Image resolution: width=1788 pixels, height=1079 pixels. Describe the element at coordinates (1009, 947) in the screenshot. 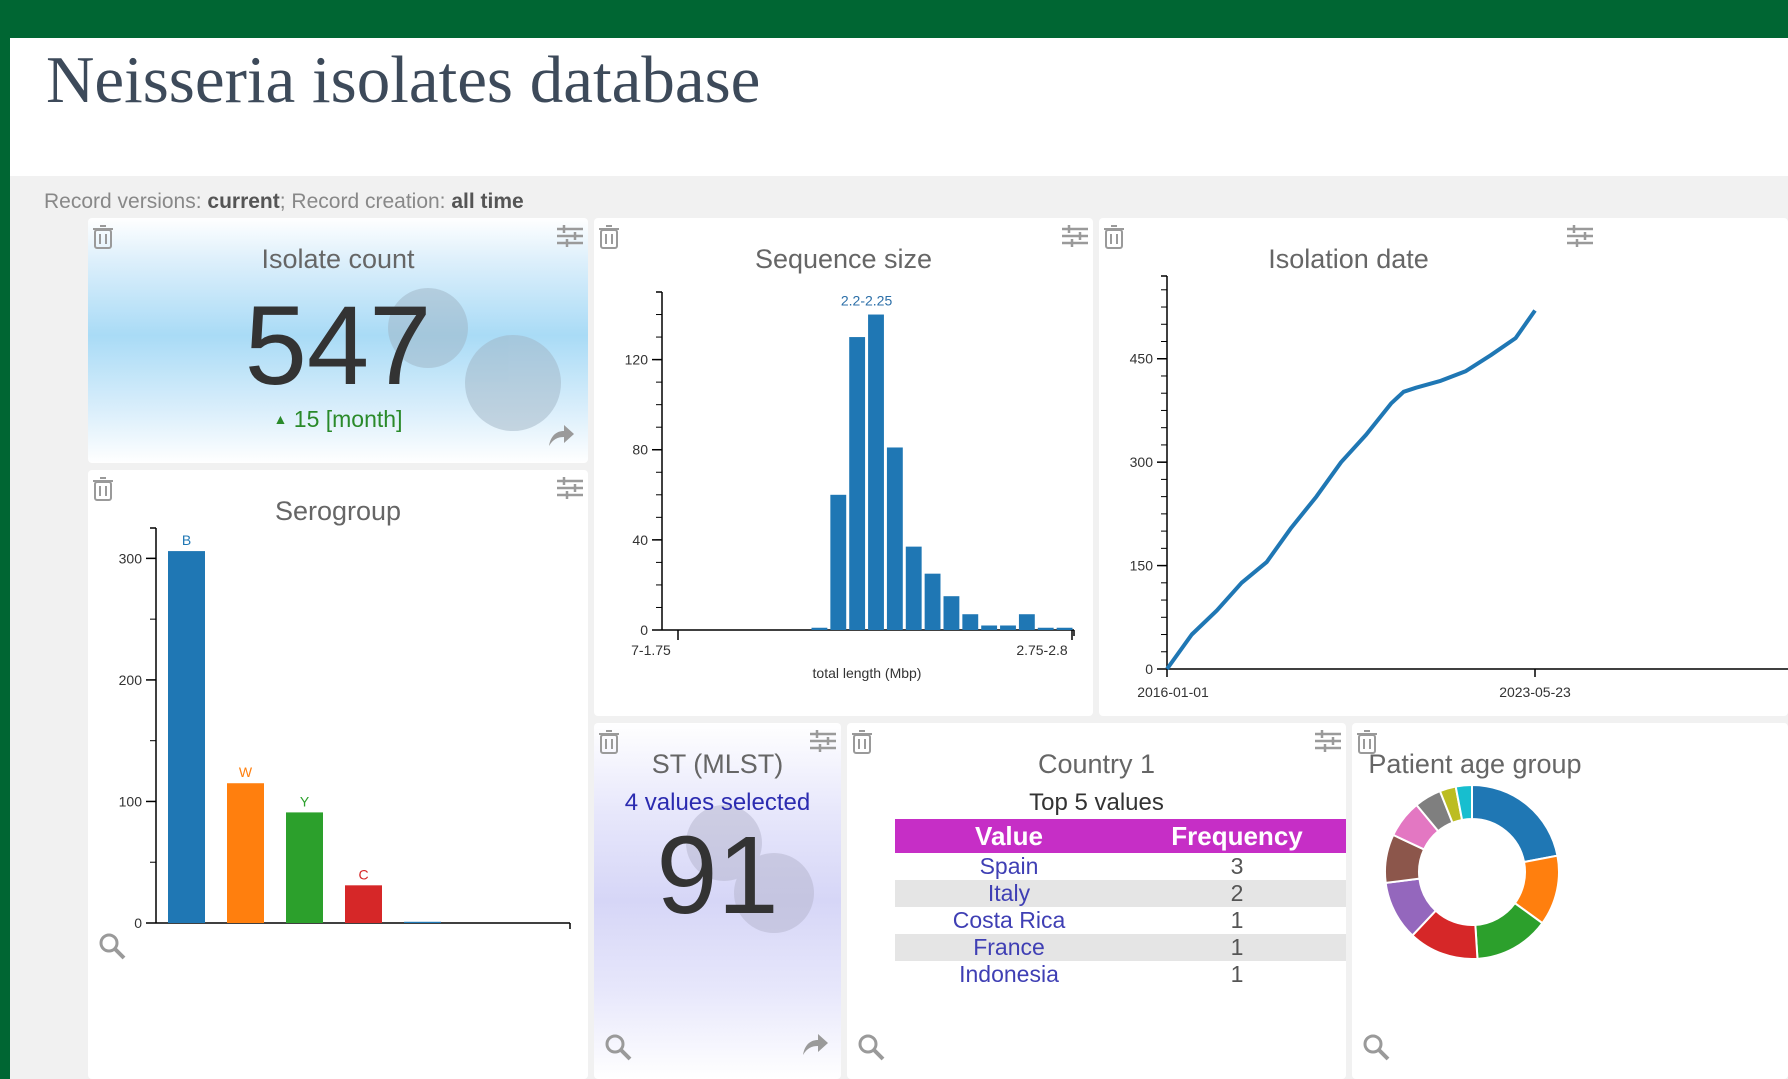

I see `country-cell: France` at that location.